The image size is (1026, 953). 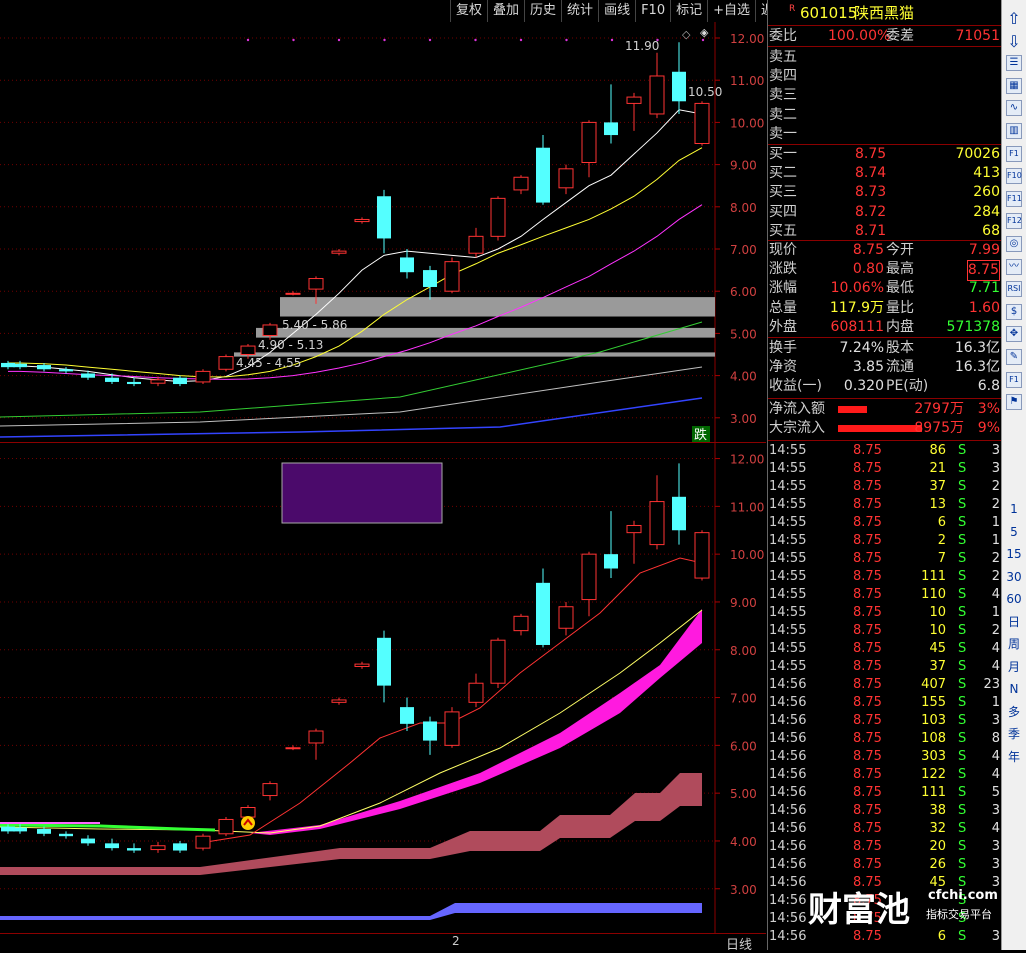 What do you see at coordinates (885, 95) in the screenshot?
I see `ask-row-3: 卖三` at bounding box center [885, 95].